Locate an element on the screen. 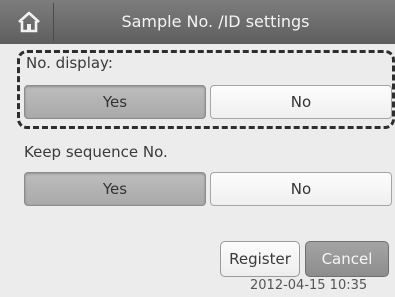  keep-sequence-no-button: No is located at coordinates (301, 189).